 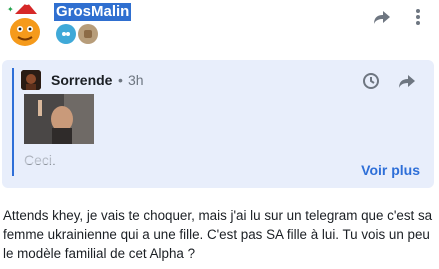 I want to click on beige-badge-icon, so click(x=88, y=34).